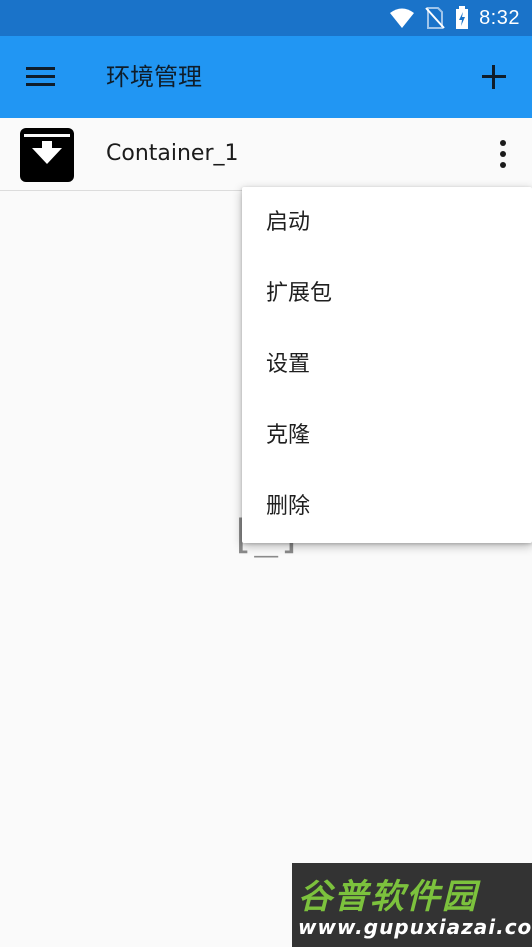  What do you see at coordinates (462, 17) in the screenshot?
I see `battery-charging-icon` at bounding box center [462, 17].